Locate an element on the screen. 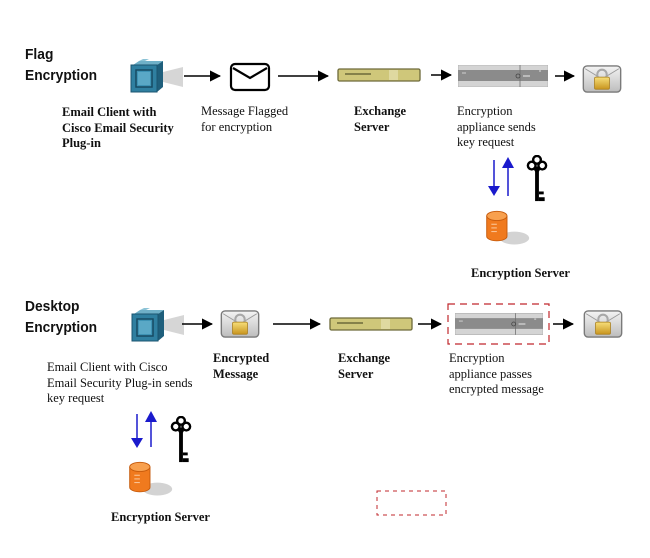 This screenshot has width=650, height=558. encryption-server-icon is located at coordinates (150, 478).